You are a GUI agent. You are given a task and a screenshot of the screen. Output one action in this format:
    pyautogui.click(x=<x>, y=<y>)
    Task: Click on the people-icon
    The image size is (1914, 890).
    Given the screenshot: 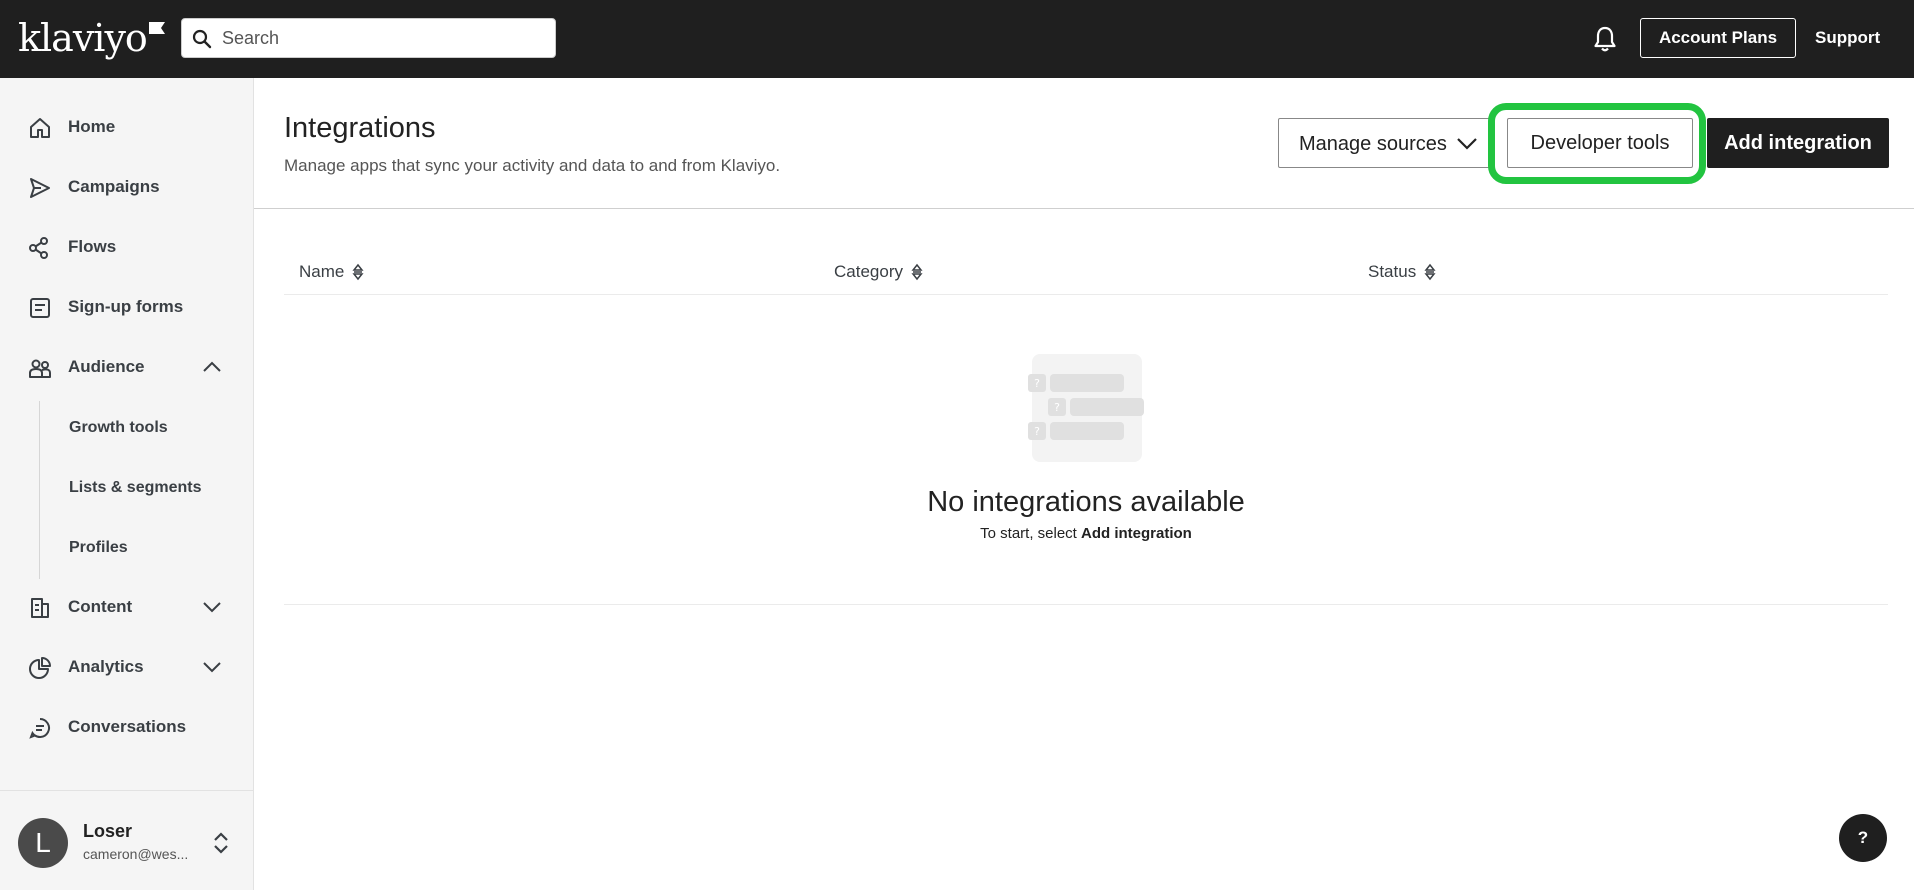 What is the action you would take?
    pyautogui.click(x=40, y=368)
    